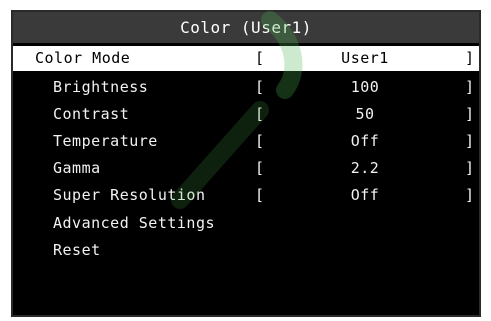 The width and height of the screenshot is (491, 321). Describe the element at coordinates (246, 195) in the screenshot. I see `menu-item-super-resolution: Super Resolution [ Off ]` at that location.